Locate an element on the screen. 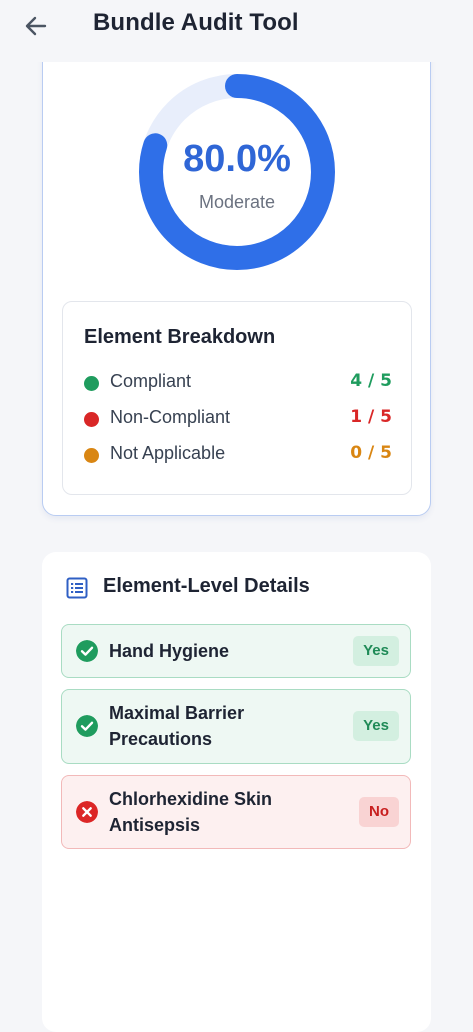 The image size is (473, 1032). status-badge: No is located at coordinates (379, 812).